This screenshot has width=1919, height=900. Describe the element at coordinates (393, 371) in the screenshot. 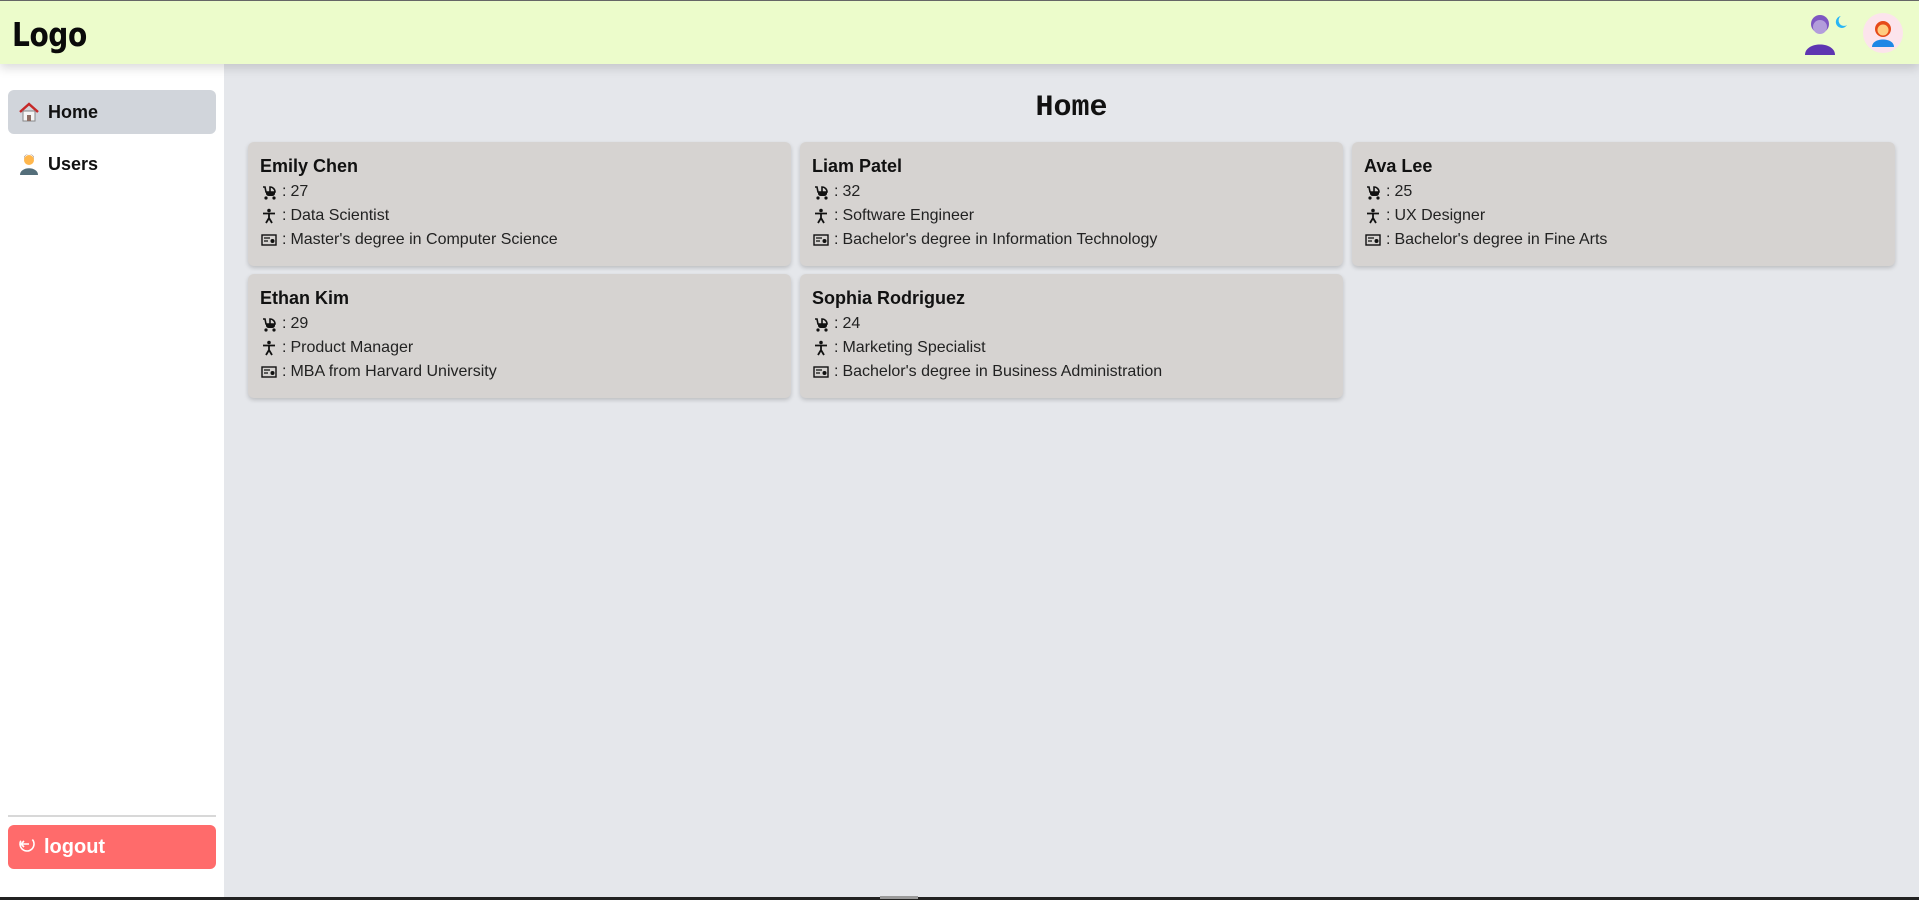

I see `user-education: MBA from Harvard University` at that location.